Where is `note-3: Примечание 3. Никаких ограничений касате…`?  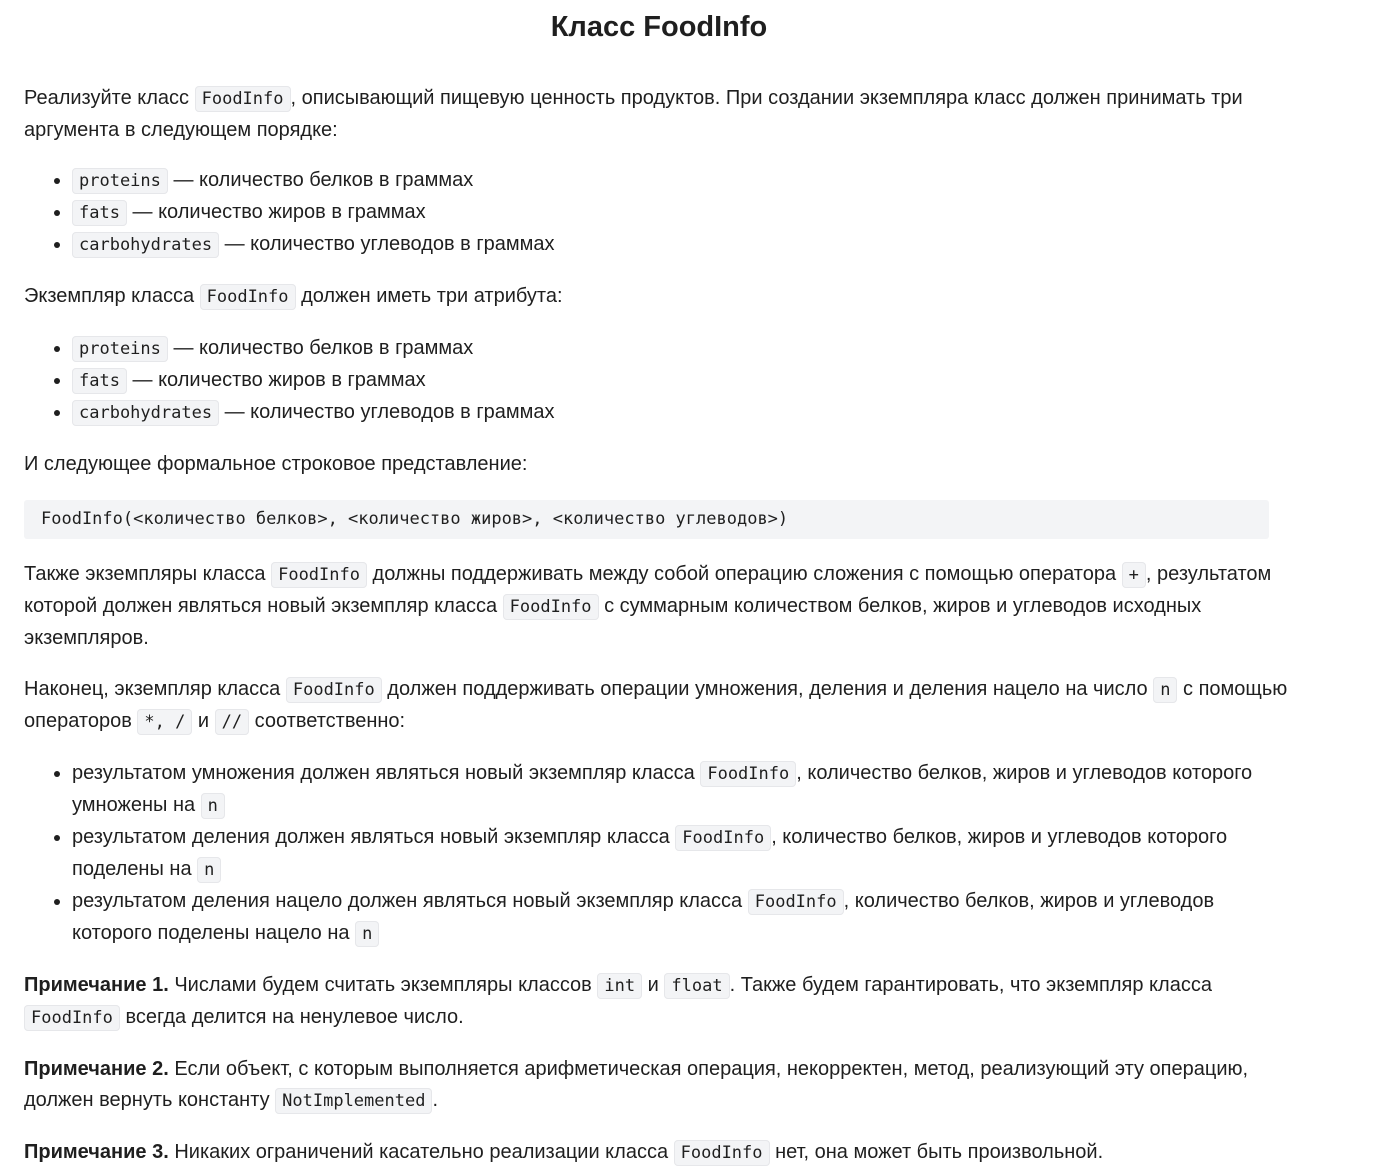
note-3: Примечание 3. Никаких ограничений касате… is located at coordinates (659, 1153).